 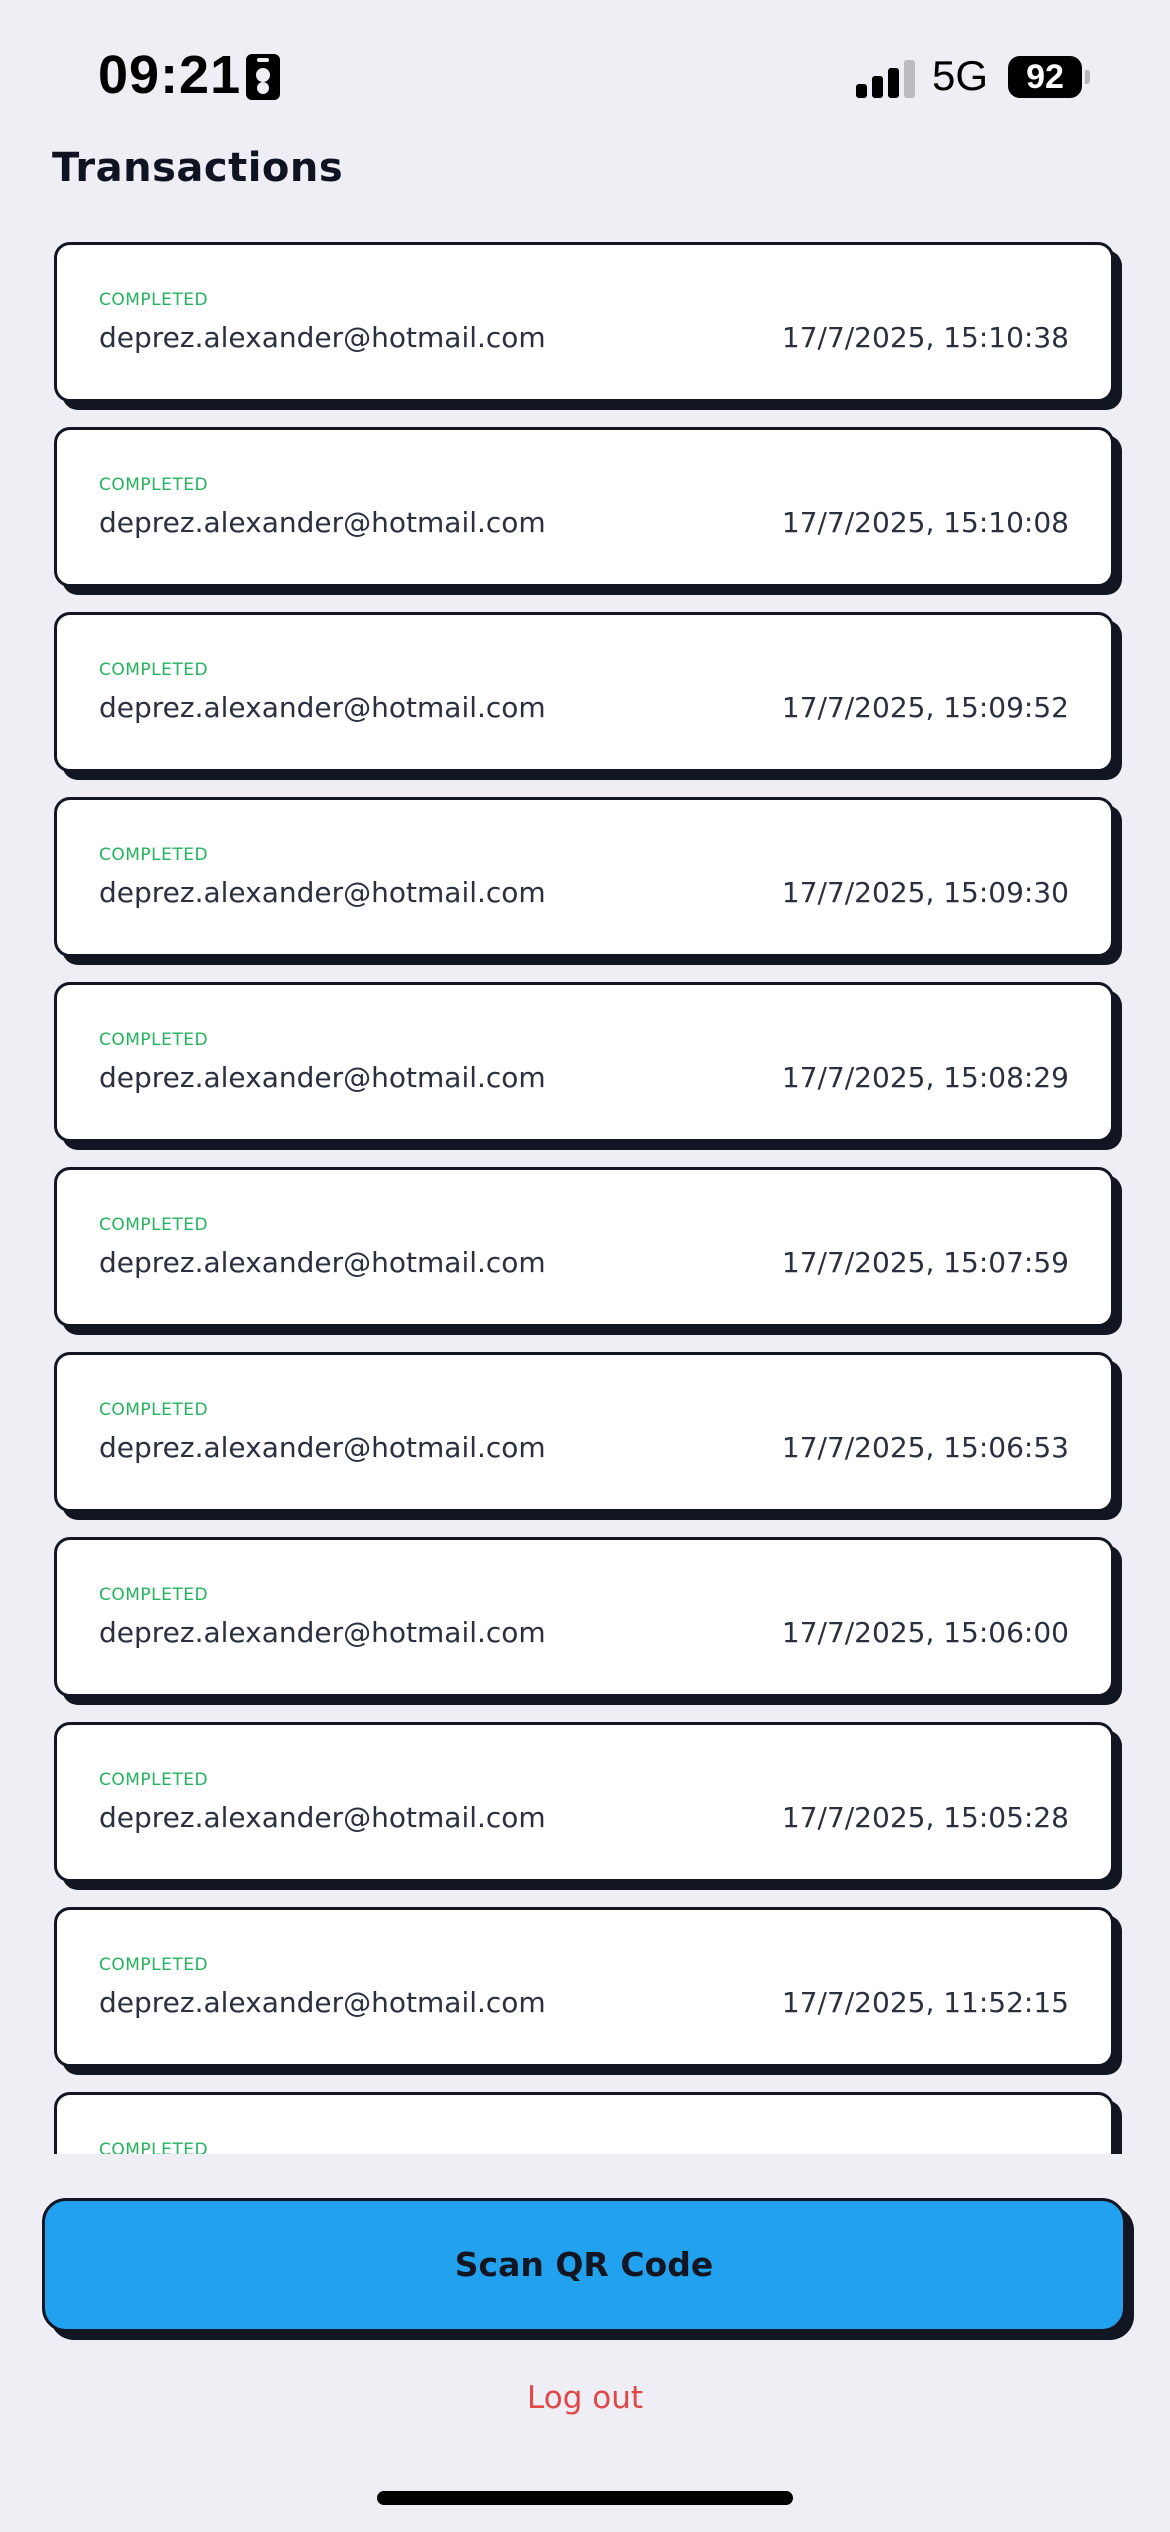 What do you see at coordinates (198, 168) in the screenshot?
I see `page-title: Transactions` at bounding box center [198, 168].